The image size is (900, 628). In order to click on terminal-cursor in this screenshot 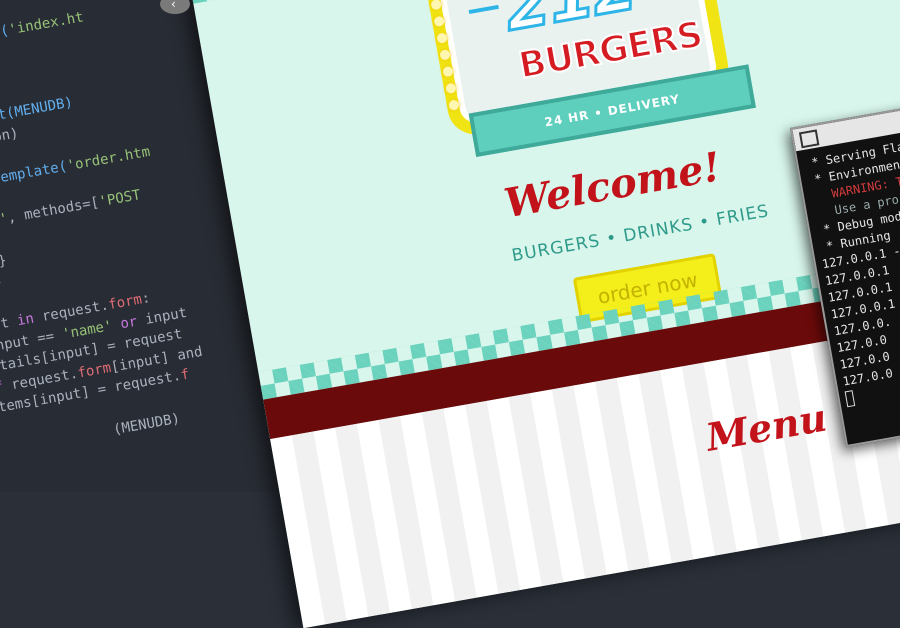, I will do `click(850, 398)`.